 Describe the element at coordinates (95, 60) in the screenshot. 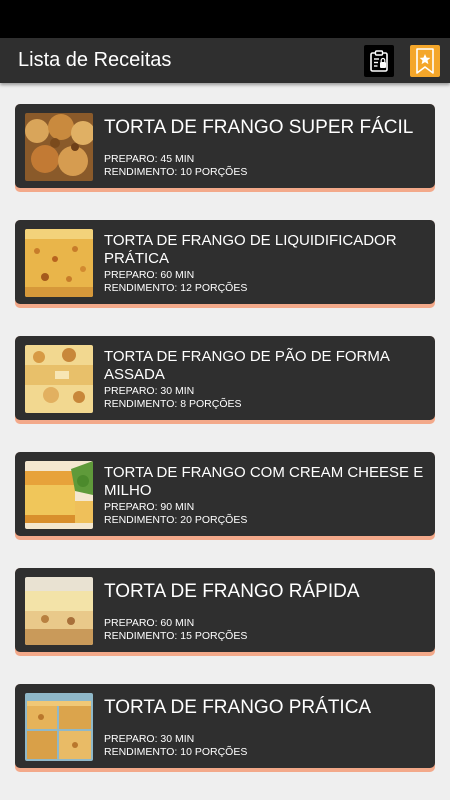

I see `page-title: Lista de Receitas` at that location.